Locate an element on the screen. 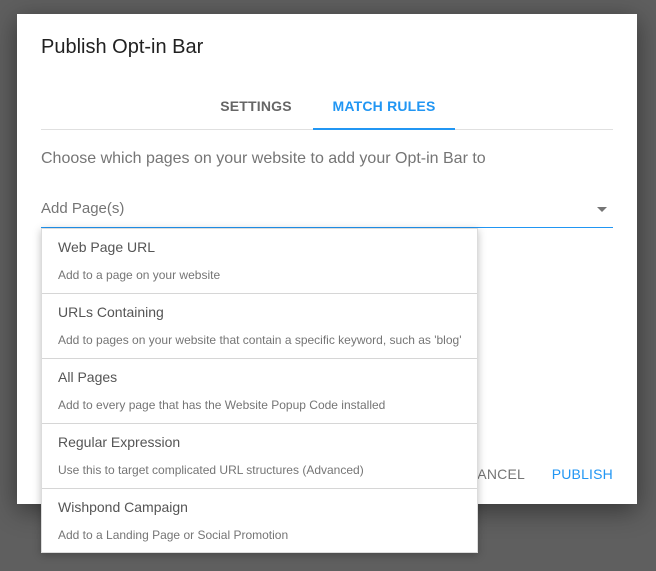 Image resolution: width=656 pixels, height=571 pixels. option-label: All Pages is located at coordinates (88, 377).